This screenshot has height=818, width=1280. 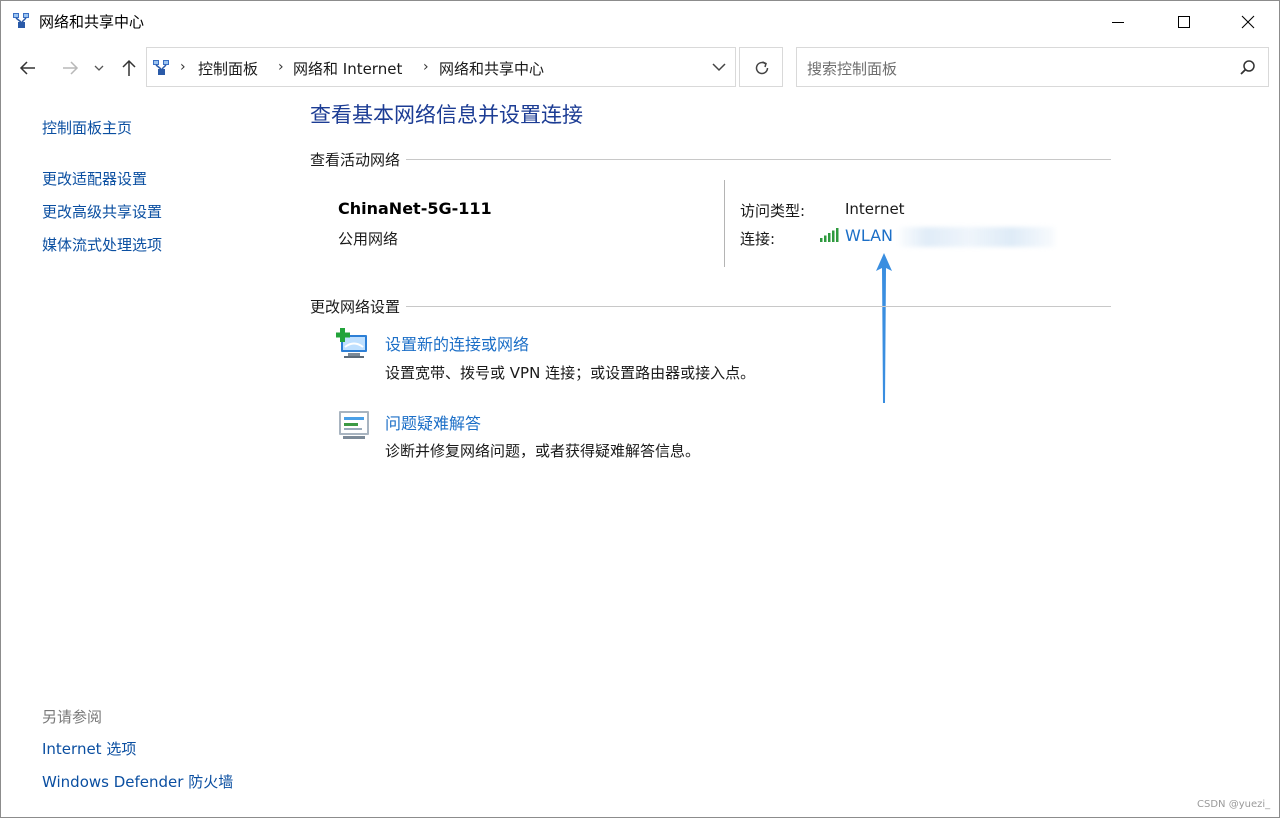 What do you see at coordinates (884, 328) in the screenshot?
I see `annotation-arrow-icon` at bounding box center [884, 328].